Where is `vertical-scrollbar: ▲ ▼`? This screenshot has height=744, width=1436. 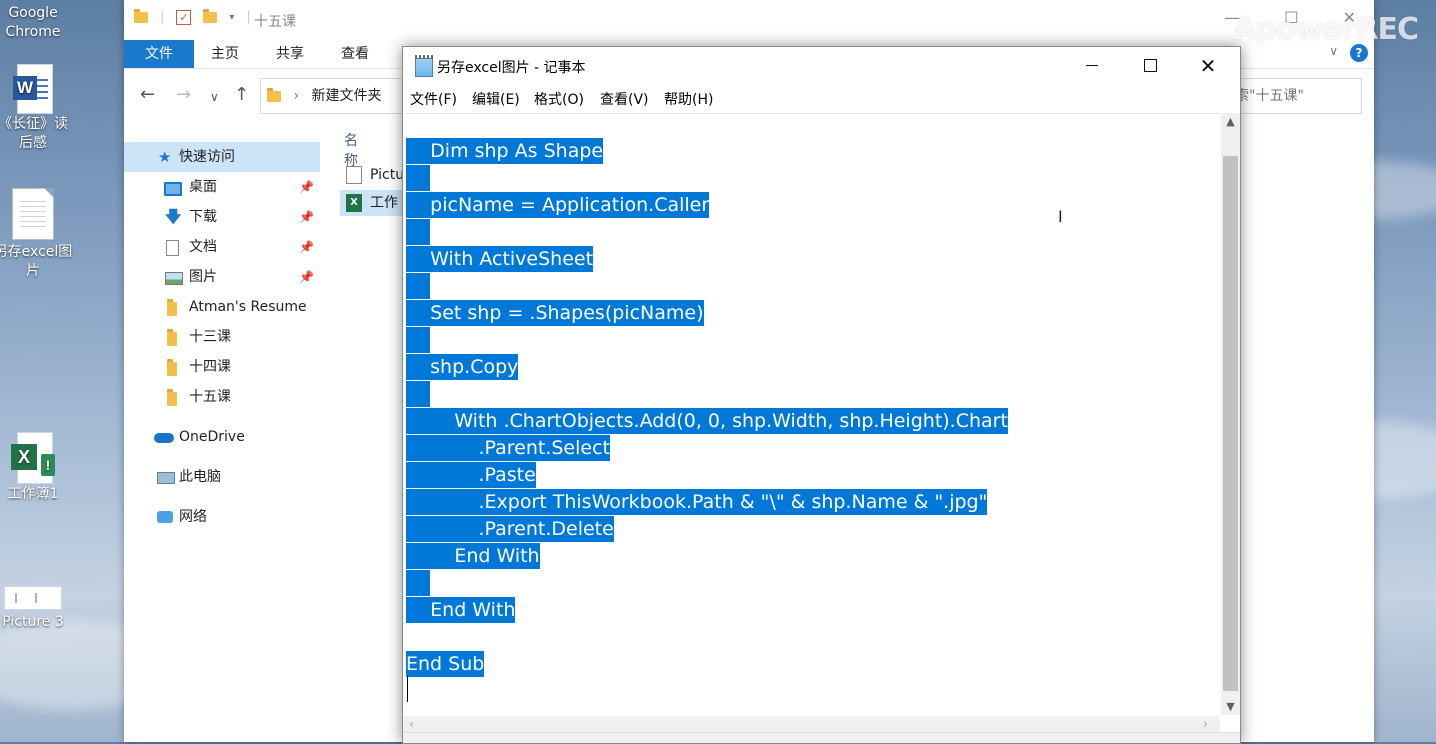
vertical-scrollbar: ▲ ▼ is located at coordinates (1230, 414).